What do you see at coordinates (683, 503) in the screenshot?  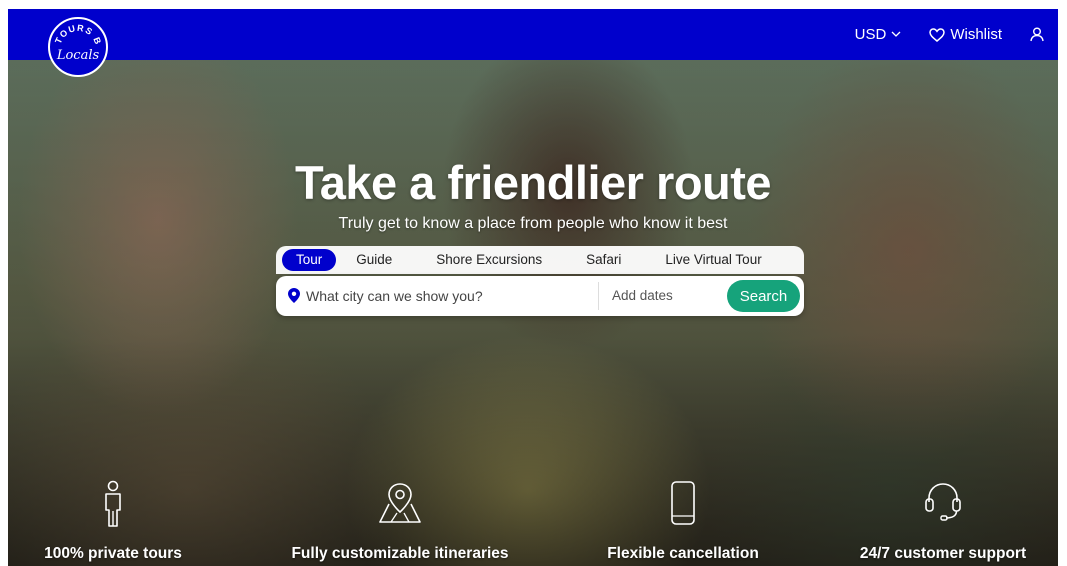 I see `phone-icon` at bounding box center [683, 503].